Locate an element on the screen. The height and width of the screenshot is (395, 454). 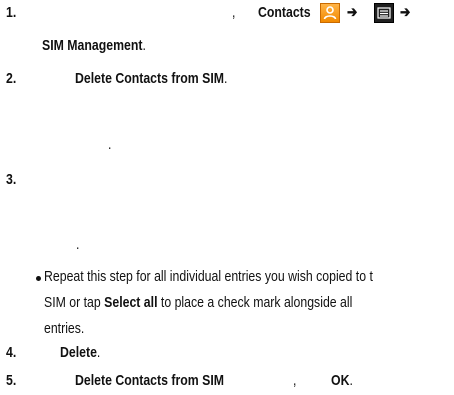
ok-label: OK is located at coordinates (340, 380).